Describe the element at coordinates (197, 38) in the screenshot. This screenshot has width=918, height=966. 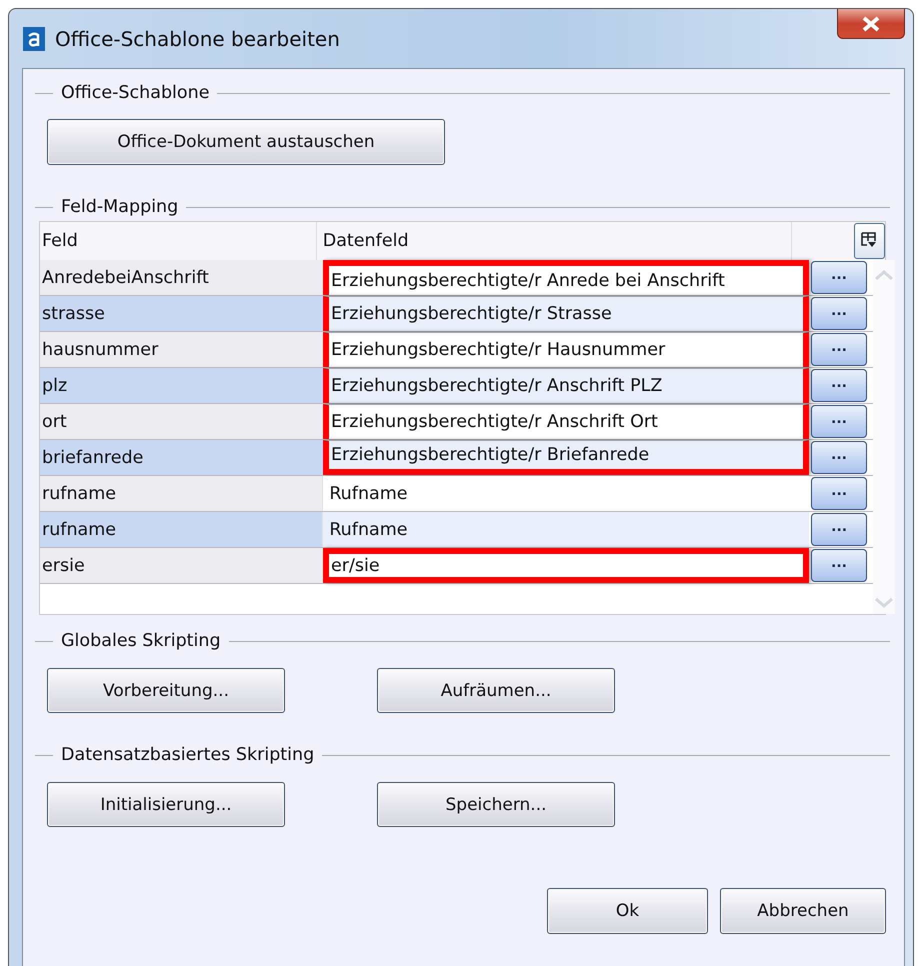
I see `window-title: Office-Schablone bearbeiten` at that location.